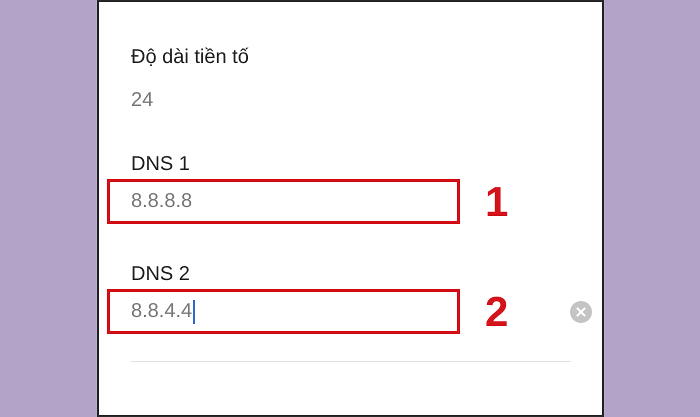 This screenshot has height=417, width=700. What do you see at coordinates (194, 312) in the screenshot?
I see `text-cursor` at bounding box center [194, 312].